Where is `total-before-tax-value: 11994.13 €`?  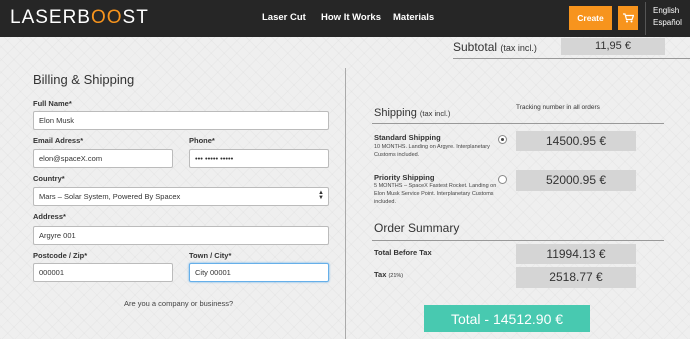 total-before-tax-value: 11994.13 € is located at coordinates (576, 254).